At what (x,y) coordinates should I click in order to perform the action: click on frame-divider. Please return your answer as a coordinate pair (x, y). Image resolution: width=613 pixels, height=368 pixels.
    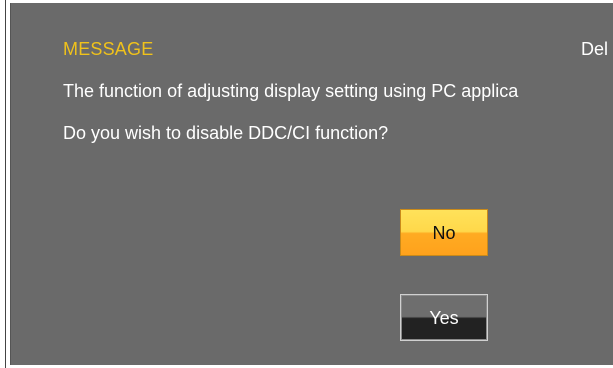
    Looking at the image, I should click on (5, 184).